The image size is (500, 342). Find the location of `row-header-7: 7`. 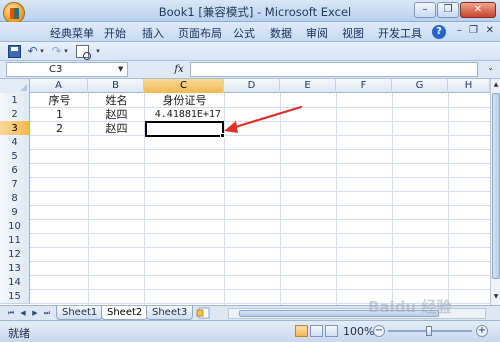

row-header-7: 7 is located at coordinates (15, 184).